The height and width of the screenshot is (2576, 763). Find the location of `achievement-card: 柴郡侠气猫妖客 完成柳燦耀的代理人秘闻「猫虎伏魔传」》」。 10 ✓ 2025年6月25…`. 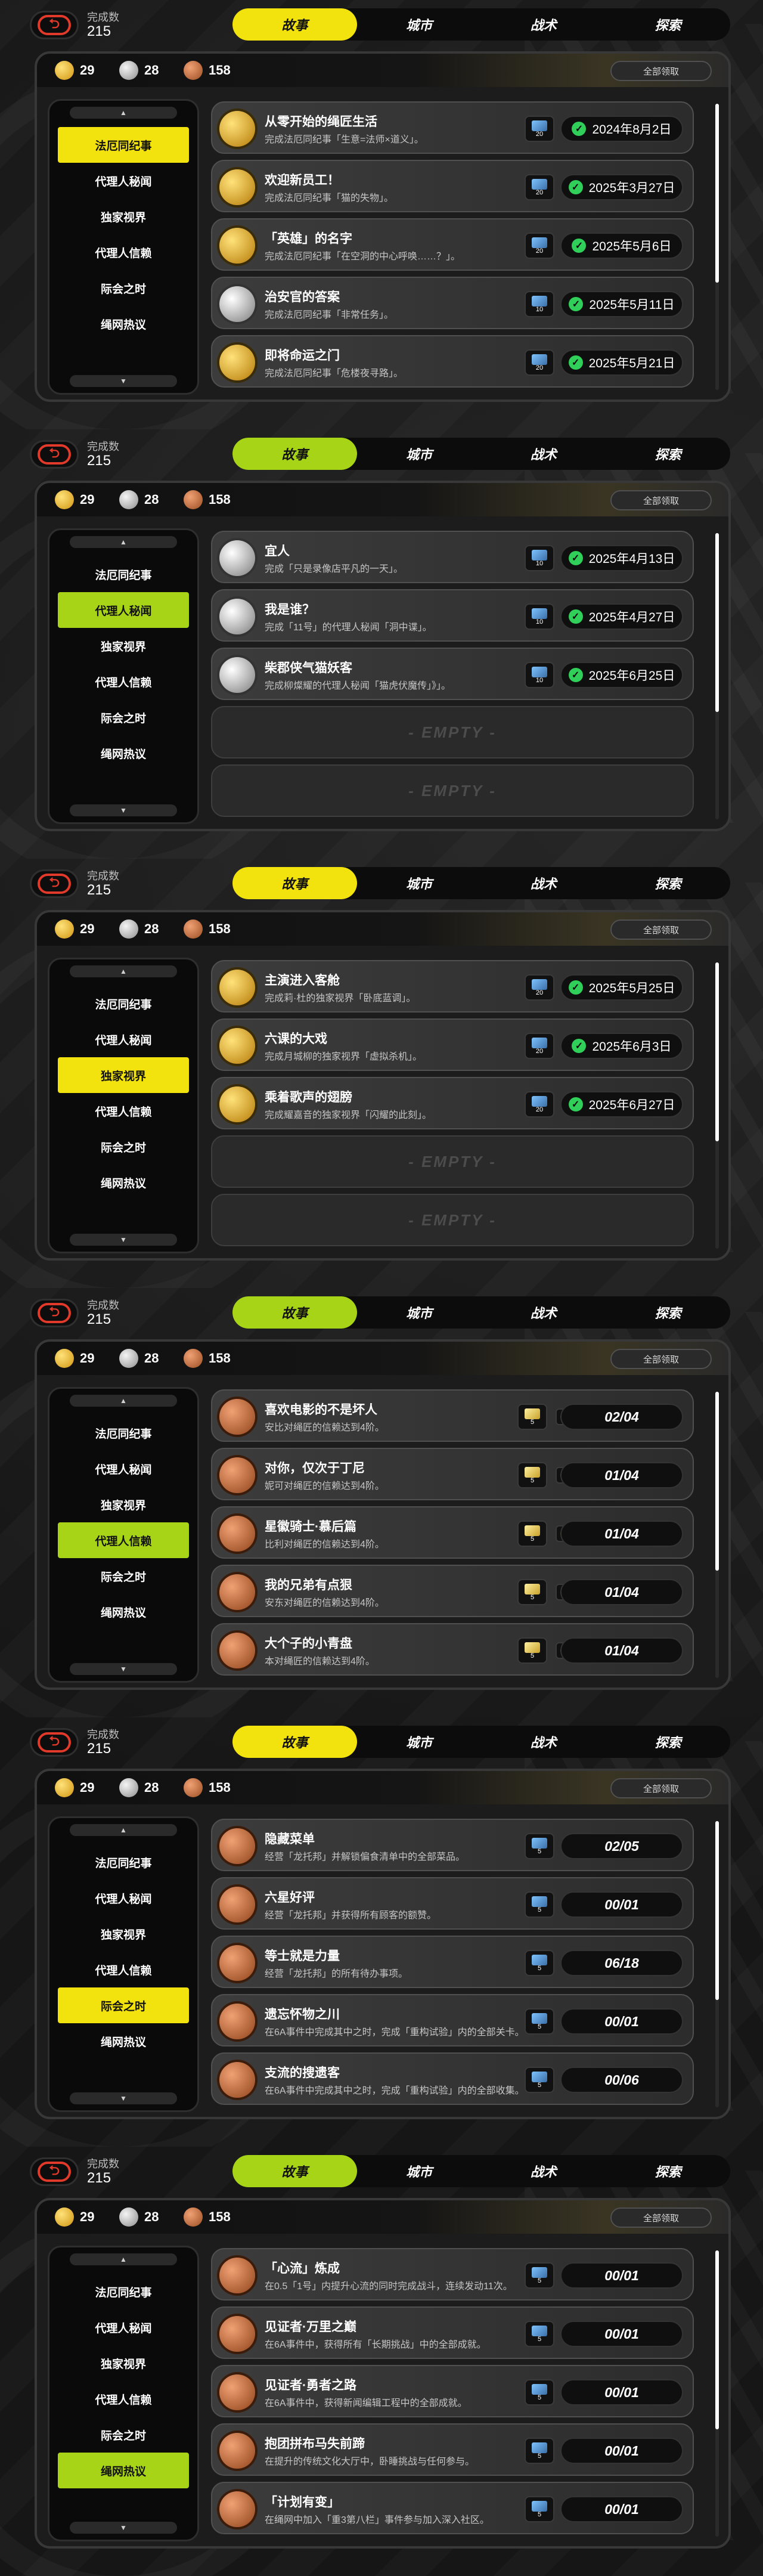

achievement-card: 柴郡侠气猫妖客 完成柳燦耀的代理人秘闻「猫虎伏魔传」》」。 10 ✓ 2025年6月25… is located at coordinates (452, 674).